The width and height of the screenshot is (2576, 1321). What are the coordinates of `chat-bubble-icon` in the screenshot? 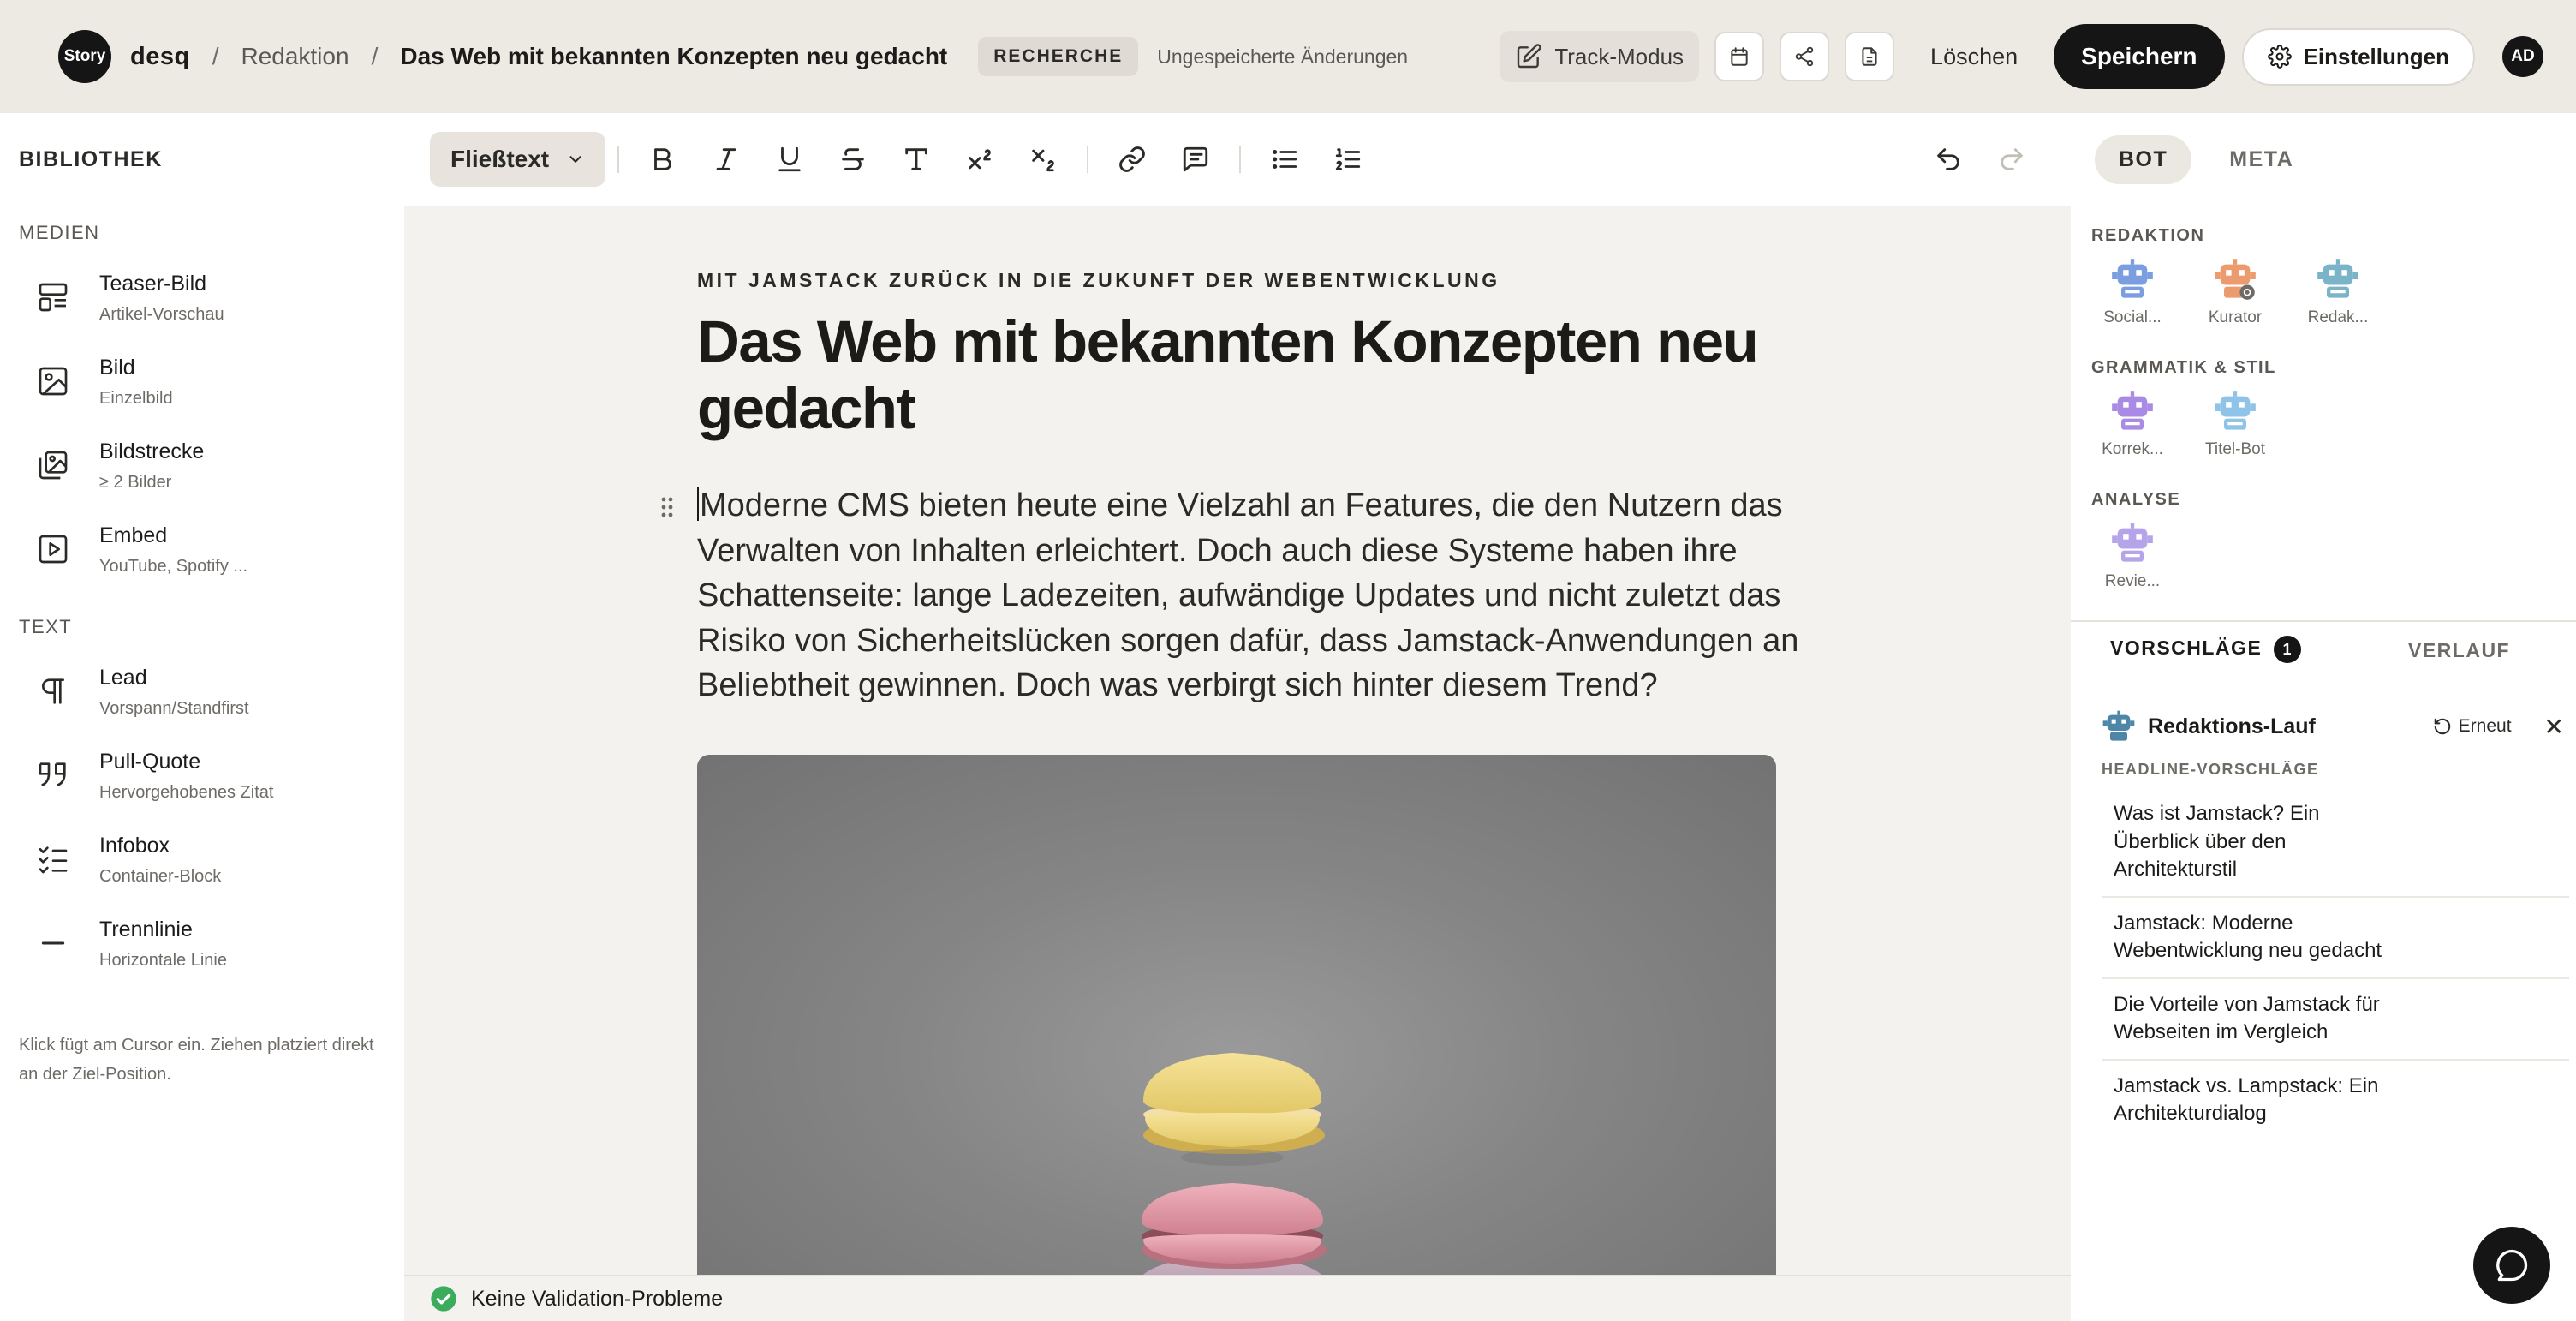 It's located at (2512, 1265).